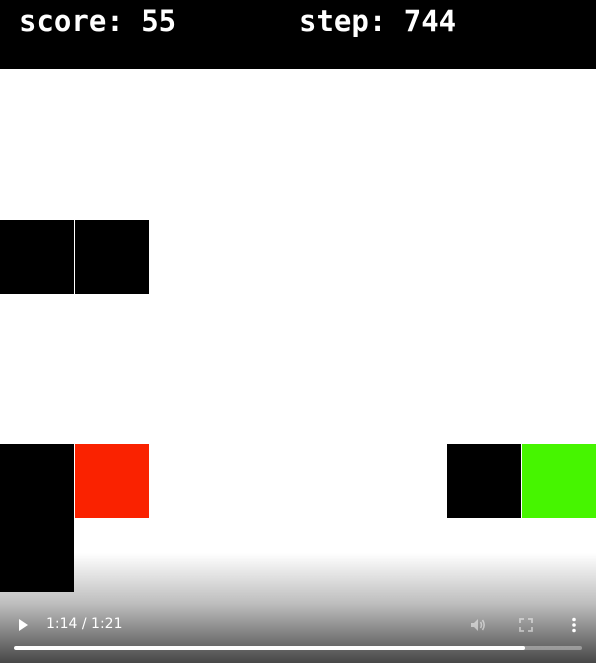 This screenshot has height=663, width=596. I want to click on more-options-button, so click(574, 625).